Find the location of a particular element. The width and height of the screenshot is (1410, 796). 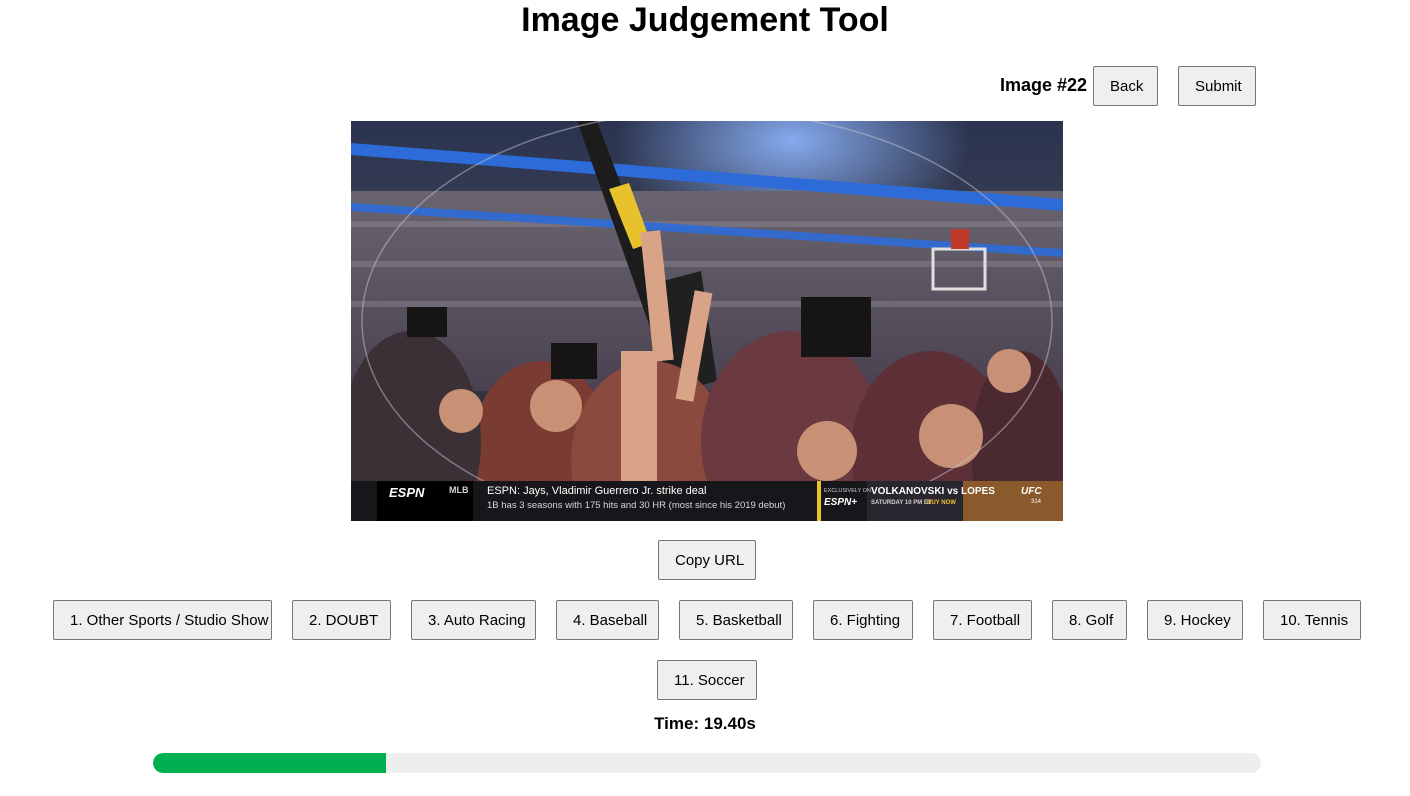

timer-text: Time: 19.40s is located at coordinates (705, 723).